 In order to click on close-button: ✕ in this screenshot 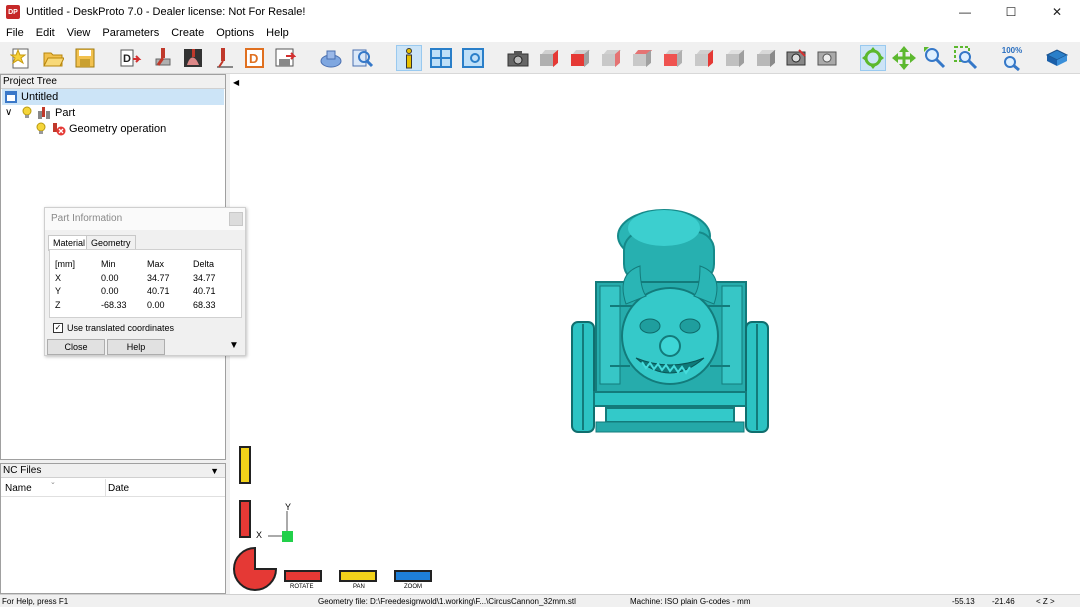, I will do `click(1057, 12)`.